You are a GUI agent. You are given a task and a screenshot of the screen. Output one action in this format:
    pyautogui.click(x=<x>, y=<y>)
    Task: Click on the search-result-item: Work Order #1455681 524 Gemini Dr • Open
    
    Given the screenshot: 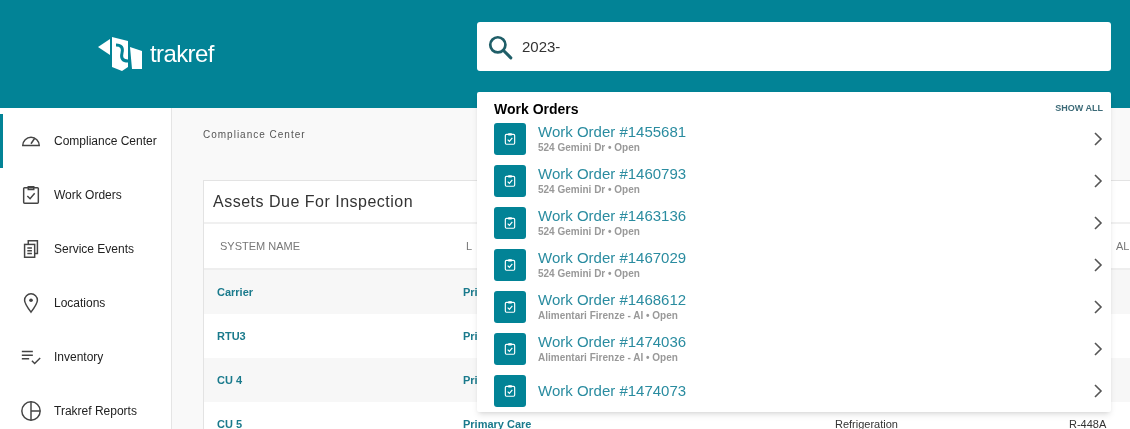 What is the action you would take?
    pyautogui.click(x=794, y=139)
    